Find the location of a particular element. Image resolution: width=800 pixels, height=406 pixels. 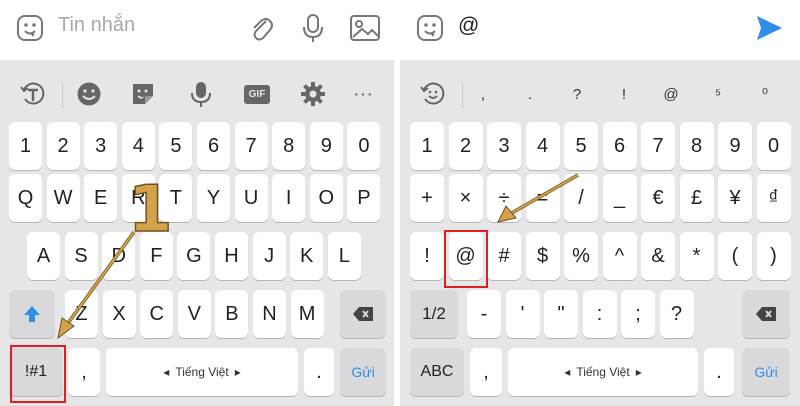

sym-key-highlight is located at coordinates (38, 374).